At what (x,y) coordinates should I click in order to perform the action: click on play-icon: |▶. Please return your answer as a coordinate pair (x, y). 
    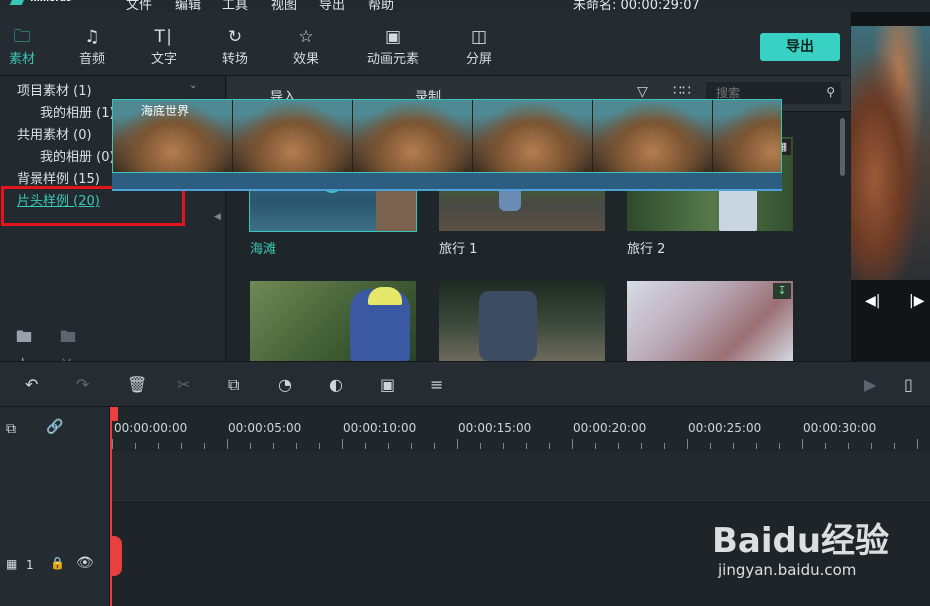
    Looking at the image, I should click on (916, 301).